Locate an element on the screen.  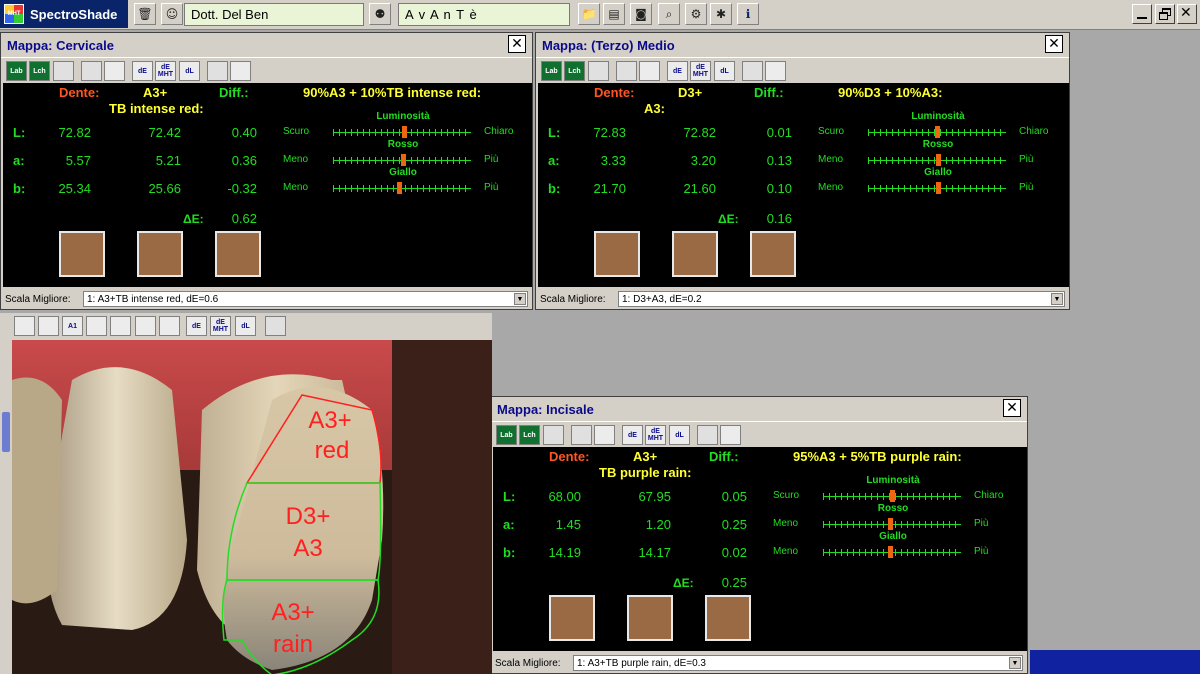
a1-button: A1 is located at coordinates (72, 326).